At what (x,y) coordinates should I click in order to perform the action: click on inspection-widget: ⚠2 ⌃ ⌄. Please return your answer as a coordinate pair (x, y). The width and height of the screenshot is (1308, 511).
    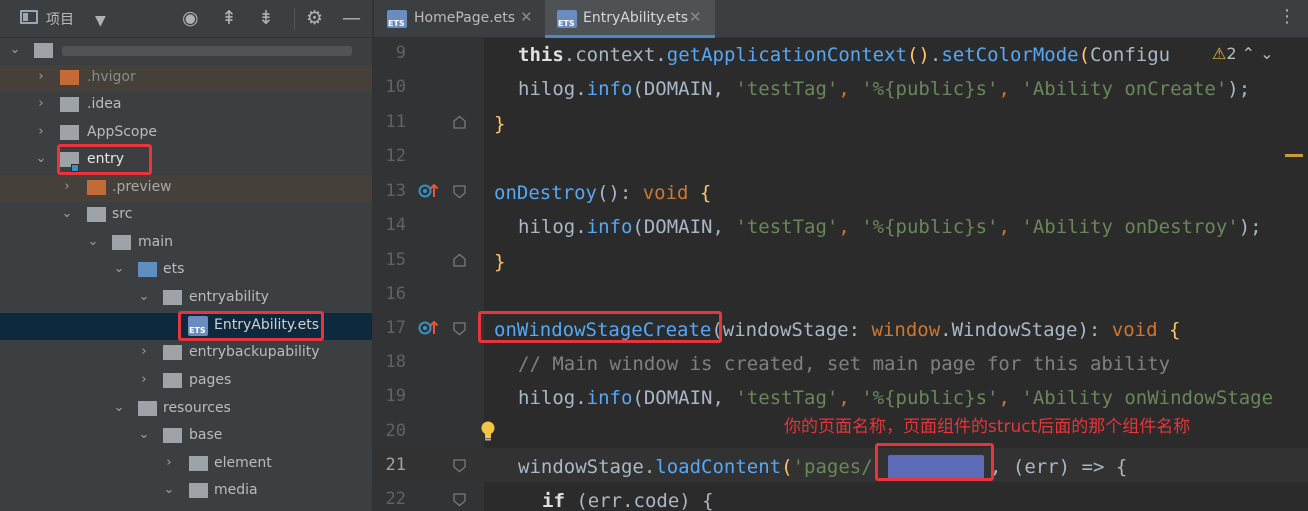
    Looking at the image, I should click on (1243, 53).